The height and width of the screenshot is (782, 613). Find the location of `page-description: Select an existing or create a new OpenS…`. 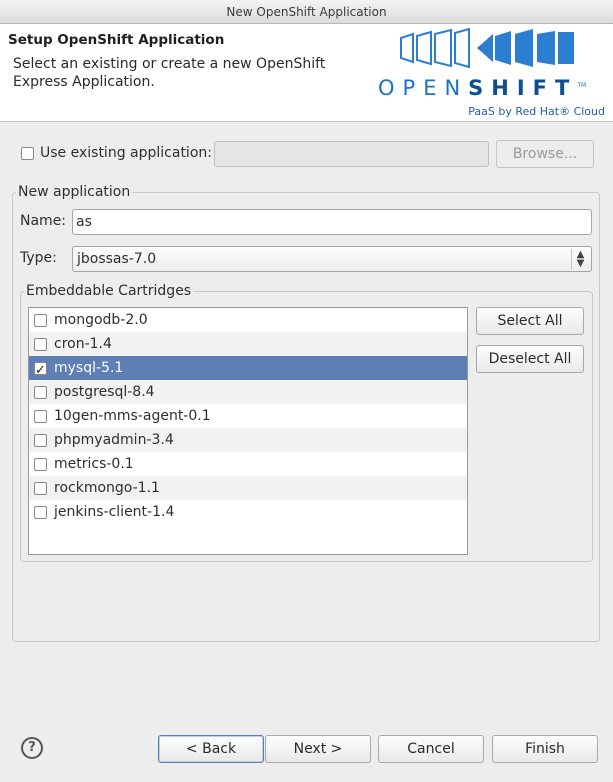

page-description: Select an existing or create a new OpenS… is located at coordinates (169, 73).